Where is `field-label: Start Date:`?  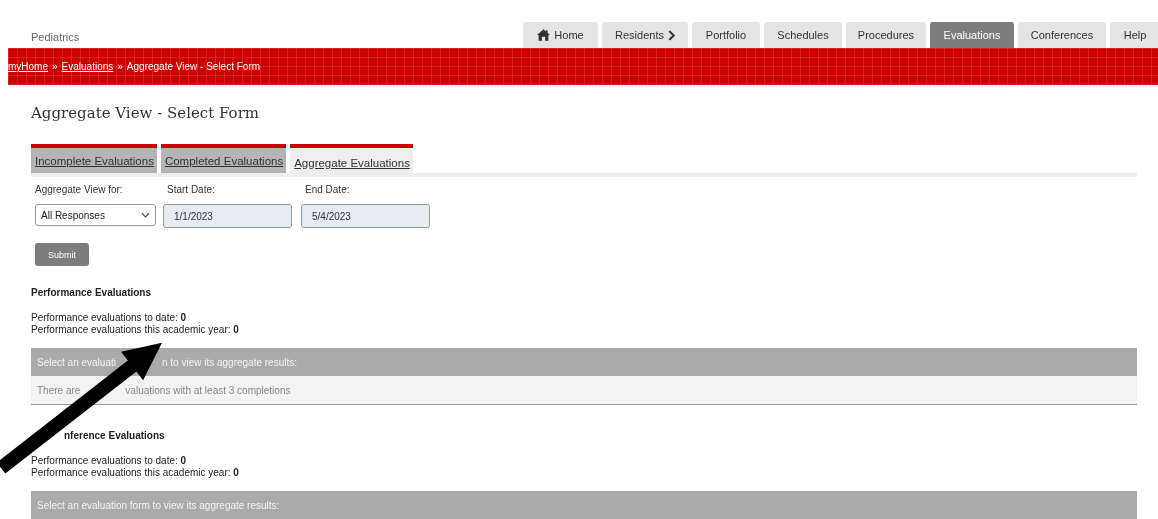
field-label: Start Date: is located at coordinates (191, 189).